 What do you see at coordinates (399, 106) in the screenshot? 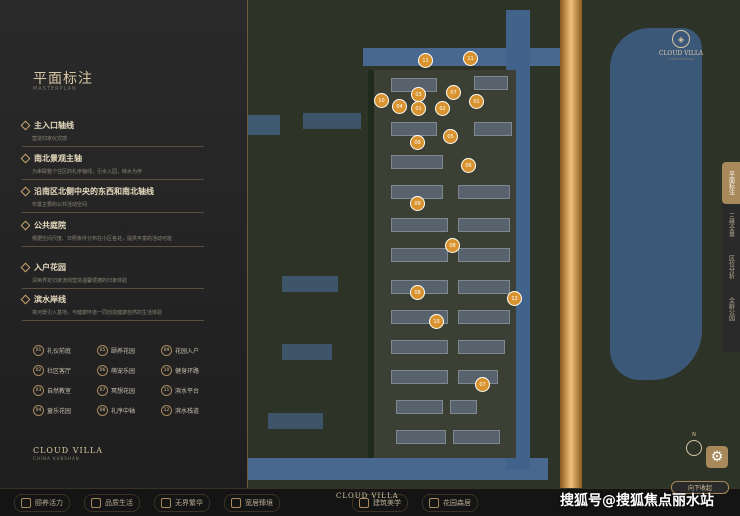
I see `map-marker: 04` at bounding box center [399, 106].